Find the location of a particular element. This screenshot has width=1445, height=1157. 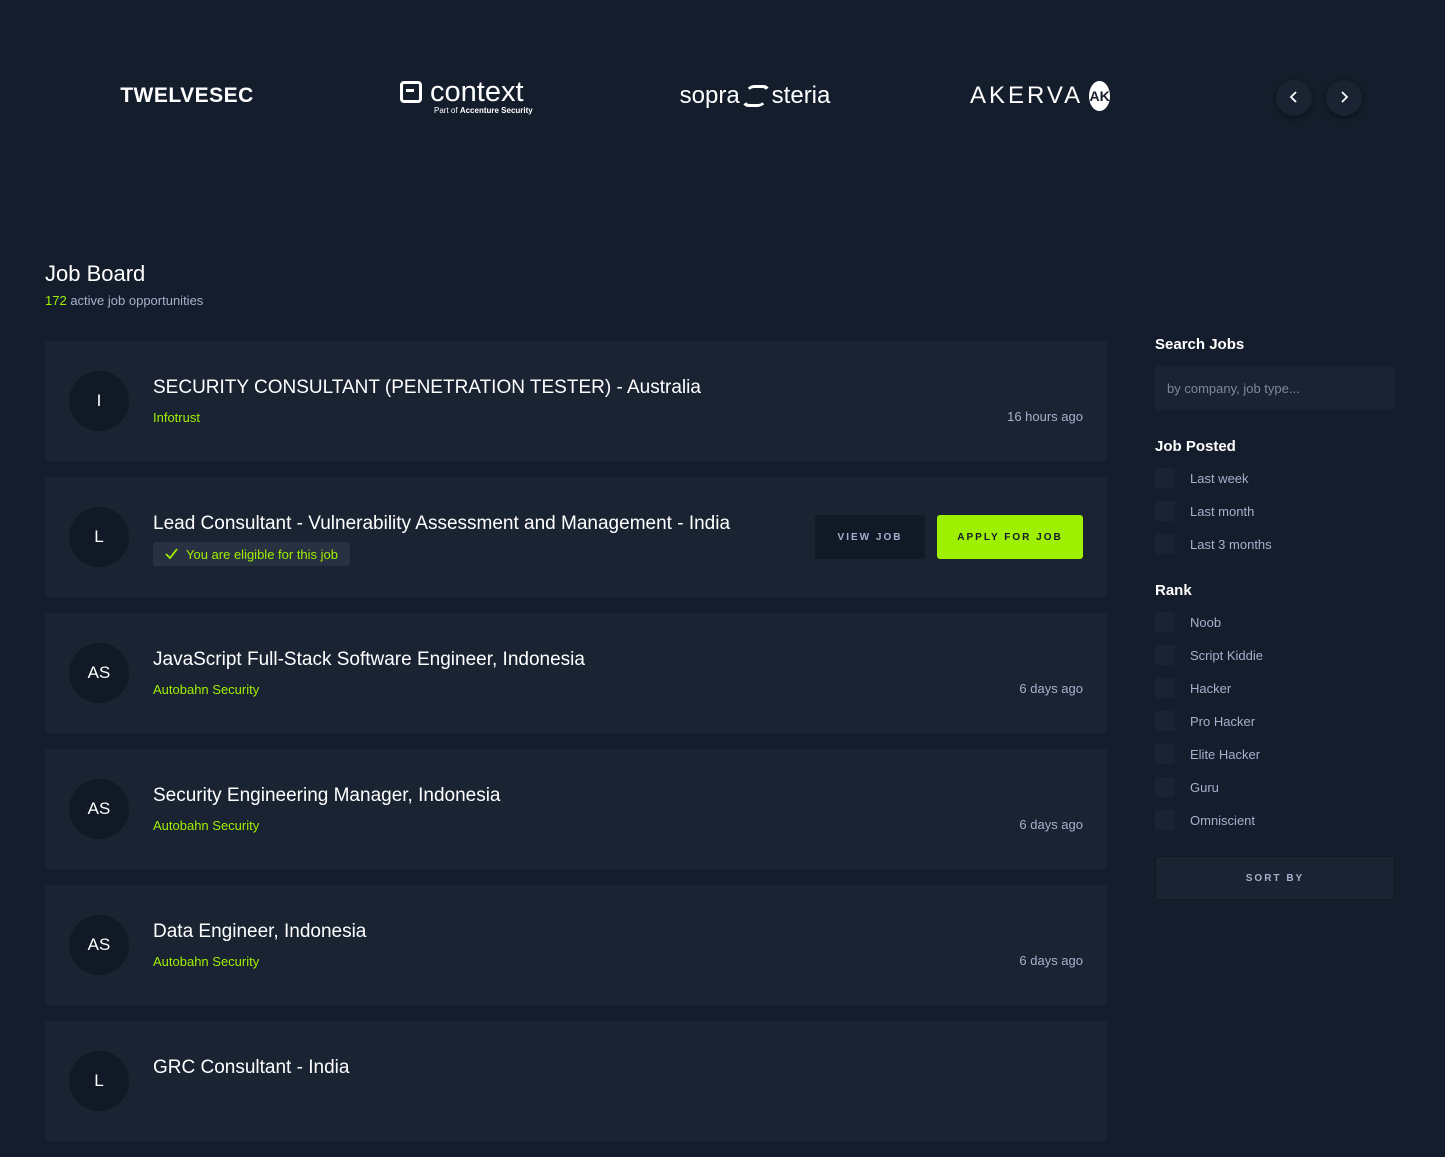

job-card: L GRC Consultant - India is located at coordinates (576, 1081).